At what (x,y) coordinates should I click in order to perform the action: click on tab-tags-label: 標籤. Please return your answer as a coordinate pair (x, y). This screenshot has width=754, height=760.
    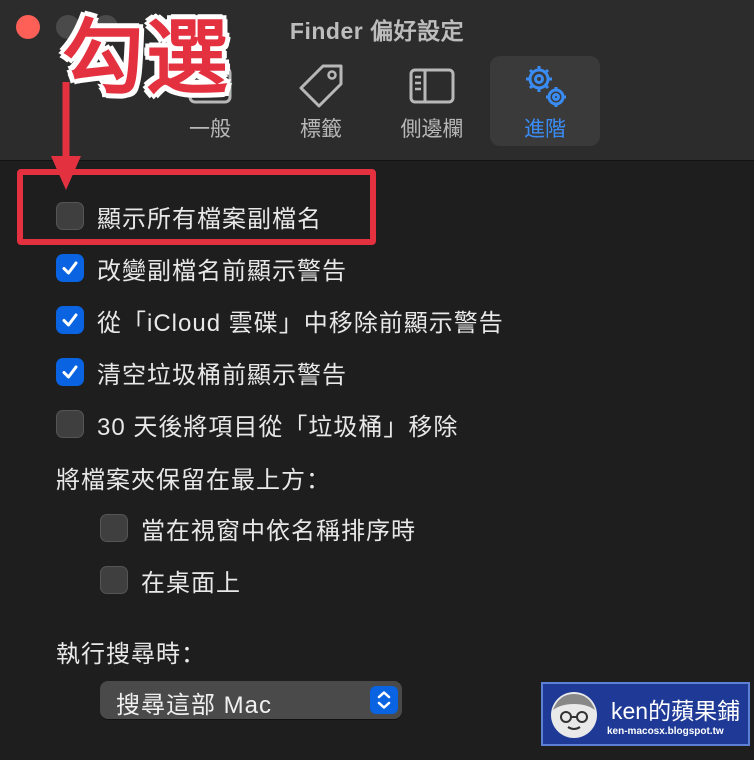
    Looking at the image, I should click on (321, 129).